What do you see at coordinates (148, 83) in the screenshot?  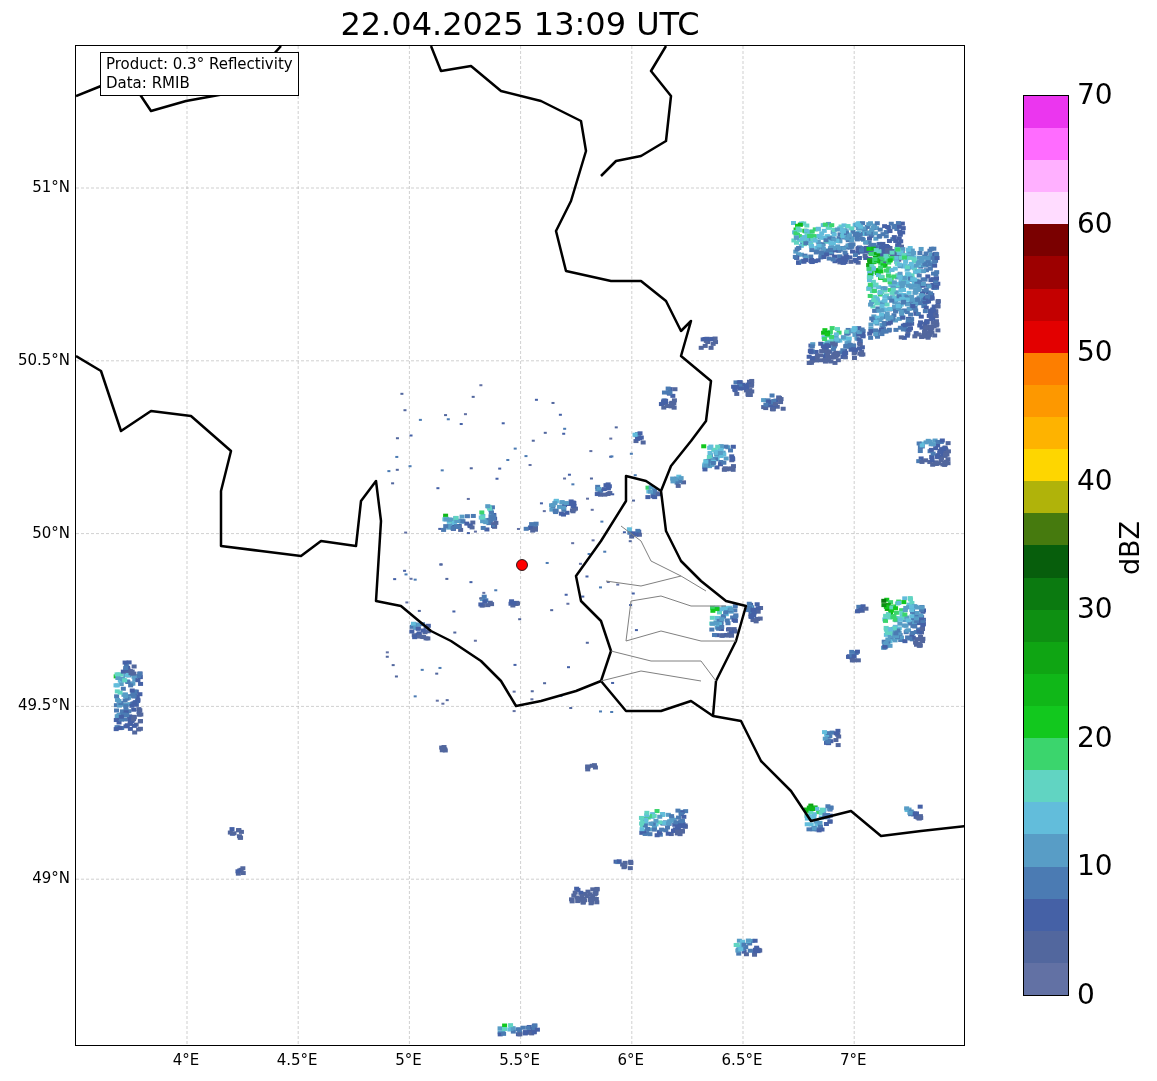 I see `info-text: Data: RMIB` at bounding box center [148, 83].